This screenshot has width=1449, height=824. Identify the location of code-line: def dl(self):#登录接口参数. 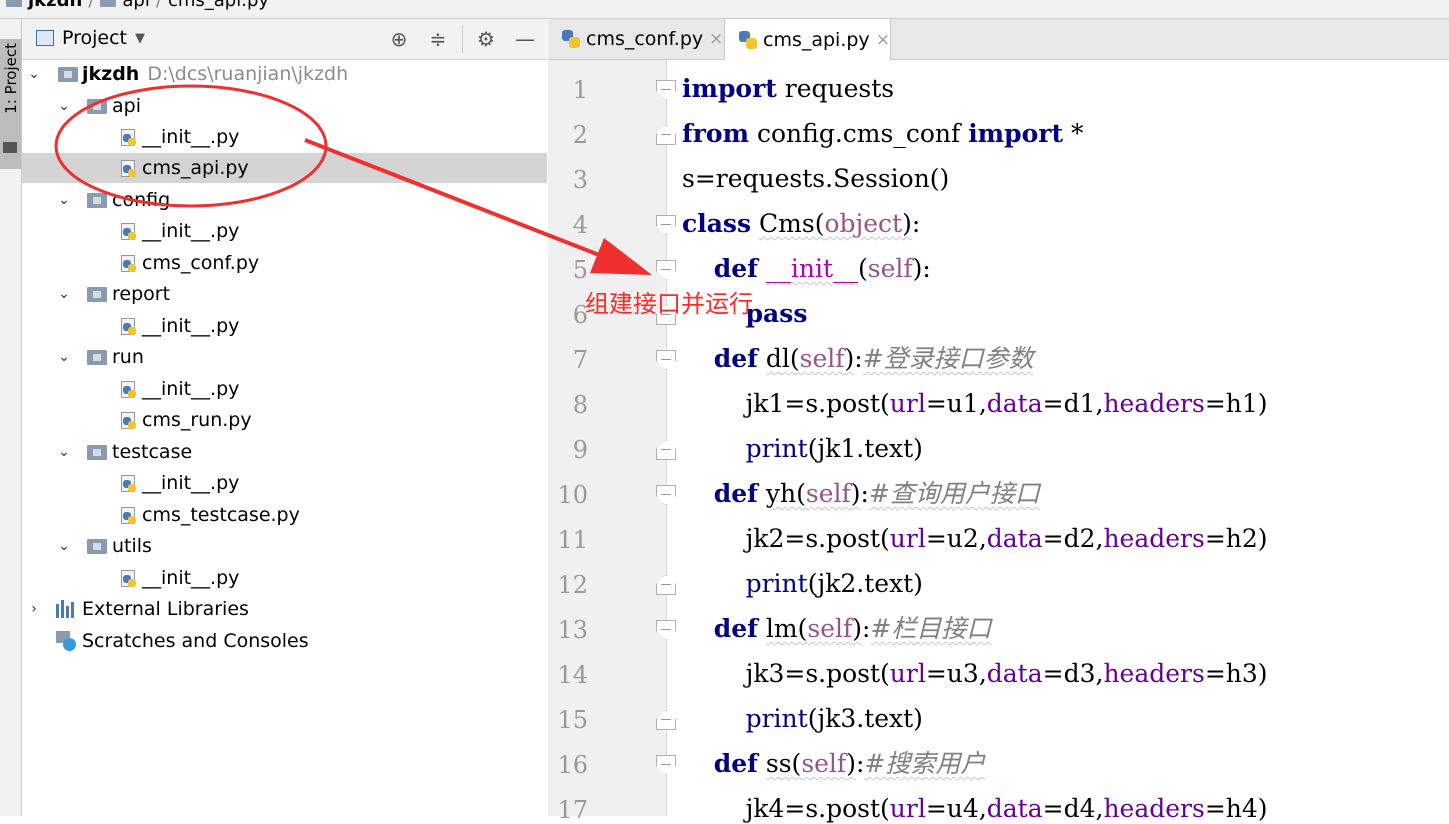
(858, 359).